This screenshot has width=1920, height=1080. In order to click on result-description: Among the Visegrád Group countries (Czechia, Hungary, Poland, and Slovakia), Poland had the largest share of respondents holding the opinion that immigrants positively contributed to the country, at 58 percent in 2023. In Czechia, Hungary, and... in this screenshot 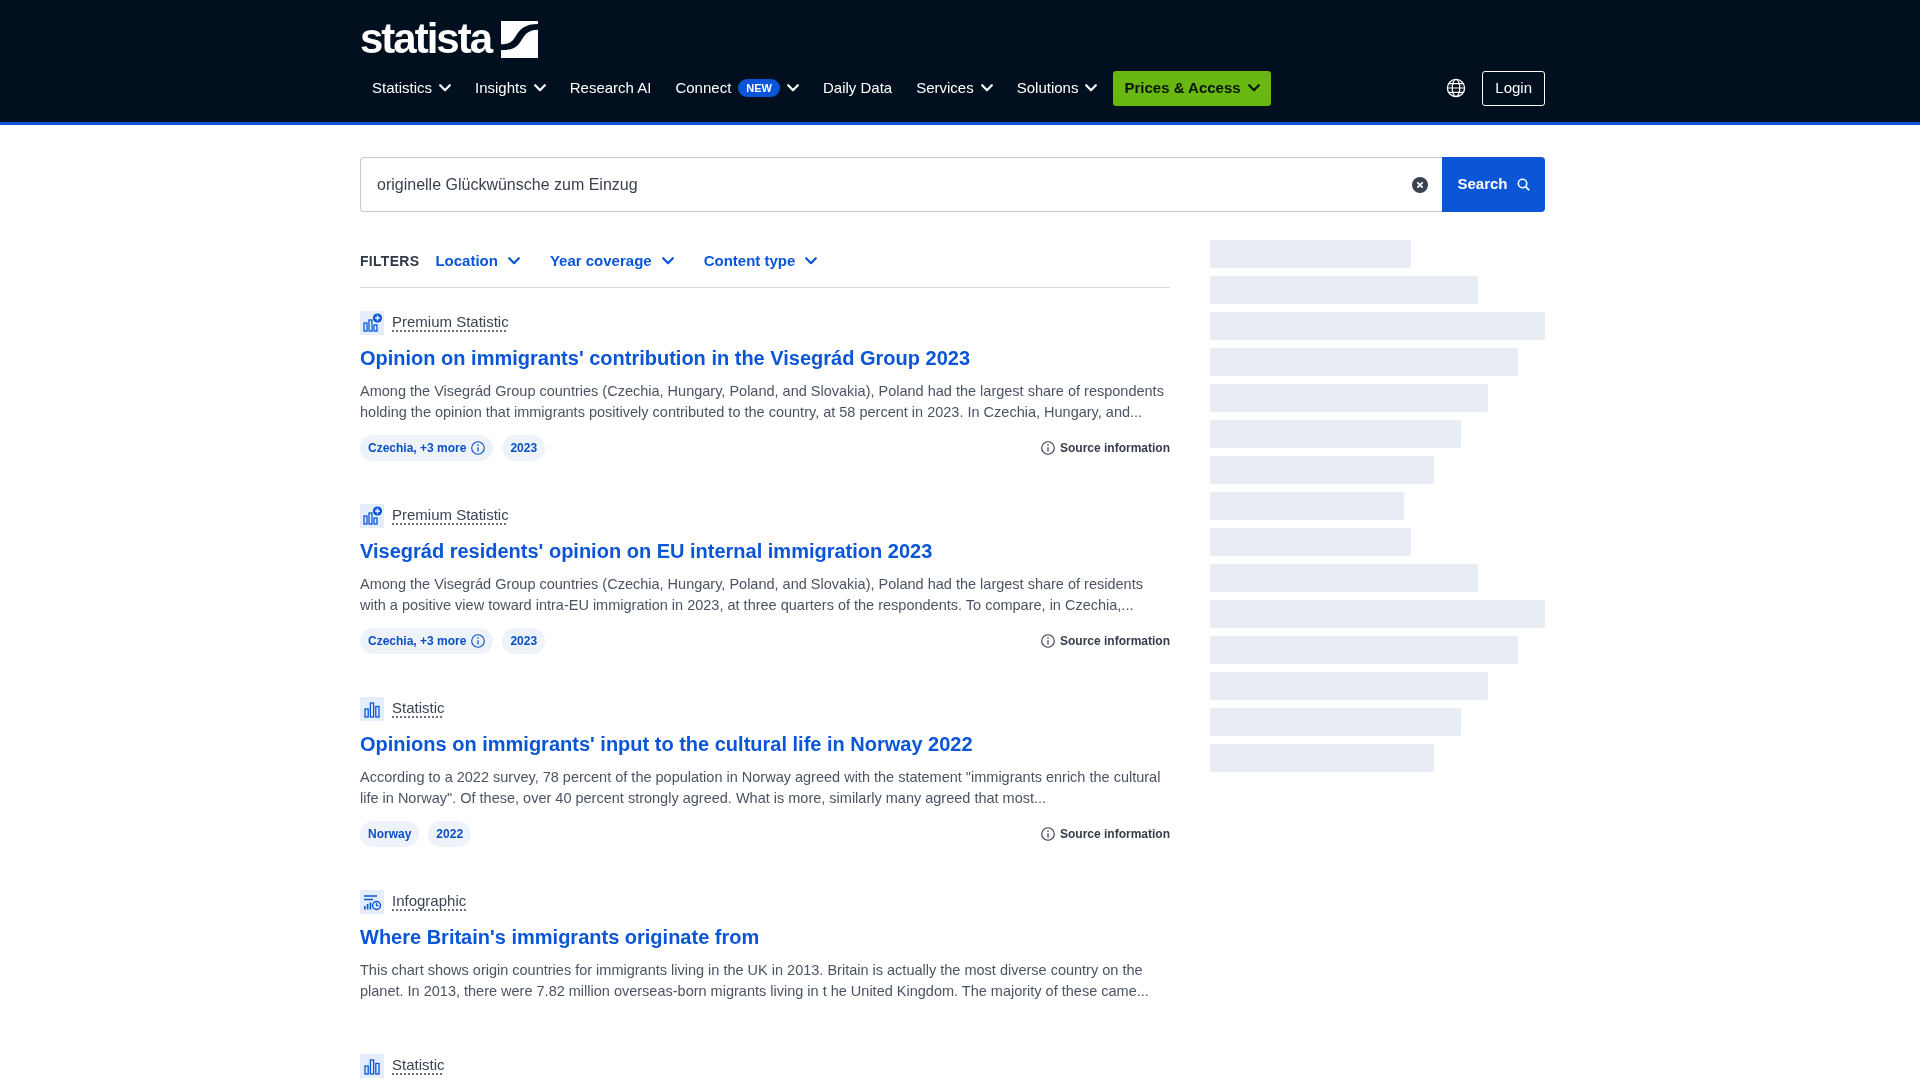, I will do `click(762, 401)`.